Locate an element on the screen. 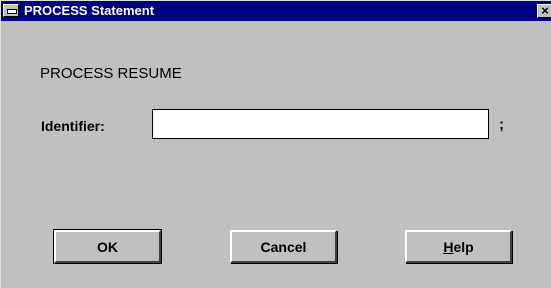  close-icon: × is located at coordinates (544, 11).